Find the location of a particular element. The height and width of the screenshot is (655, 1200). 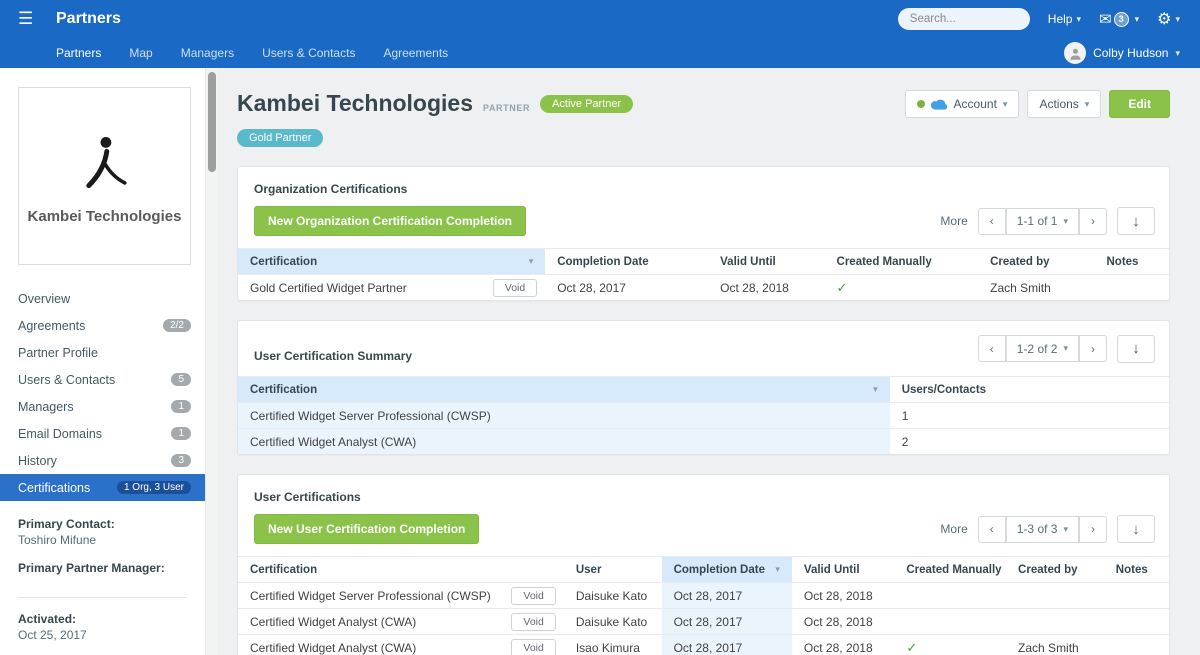

scrollbar-track is located at coordinates (211, 361).